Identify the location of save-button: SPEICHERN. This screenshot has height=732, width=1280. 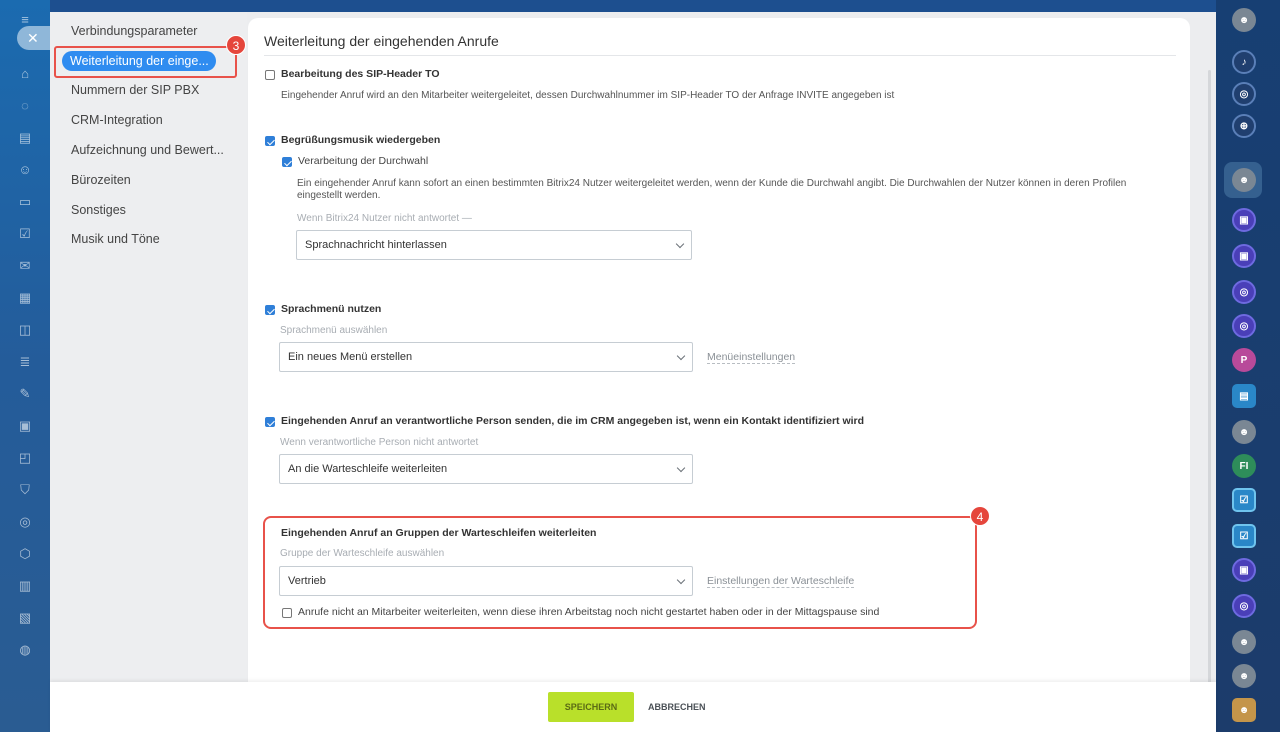
(591, 707).